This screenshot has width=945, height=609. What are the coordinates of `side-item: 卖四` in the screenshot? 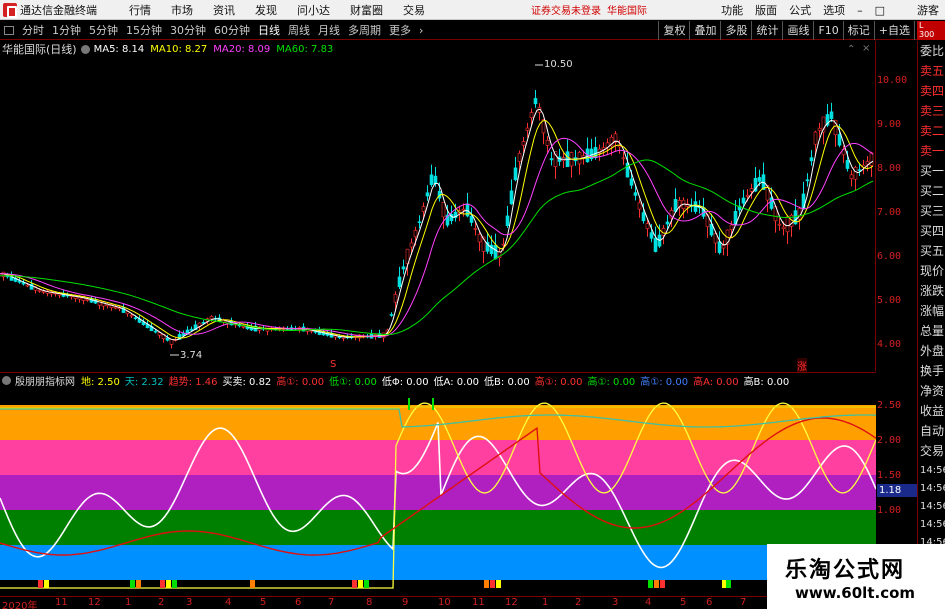 It's located at (932, 91).